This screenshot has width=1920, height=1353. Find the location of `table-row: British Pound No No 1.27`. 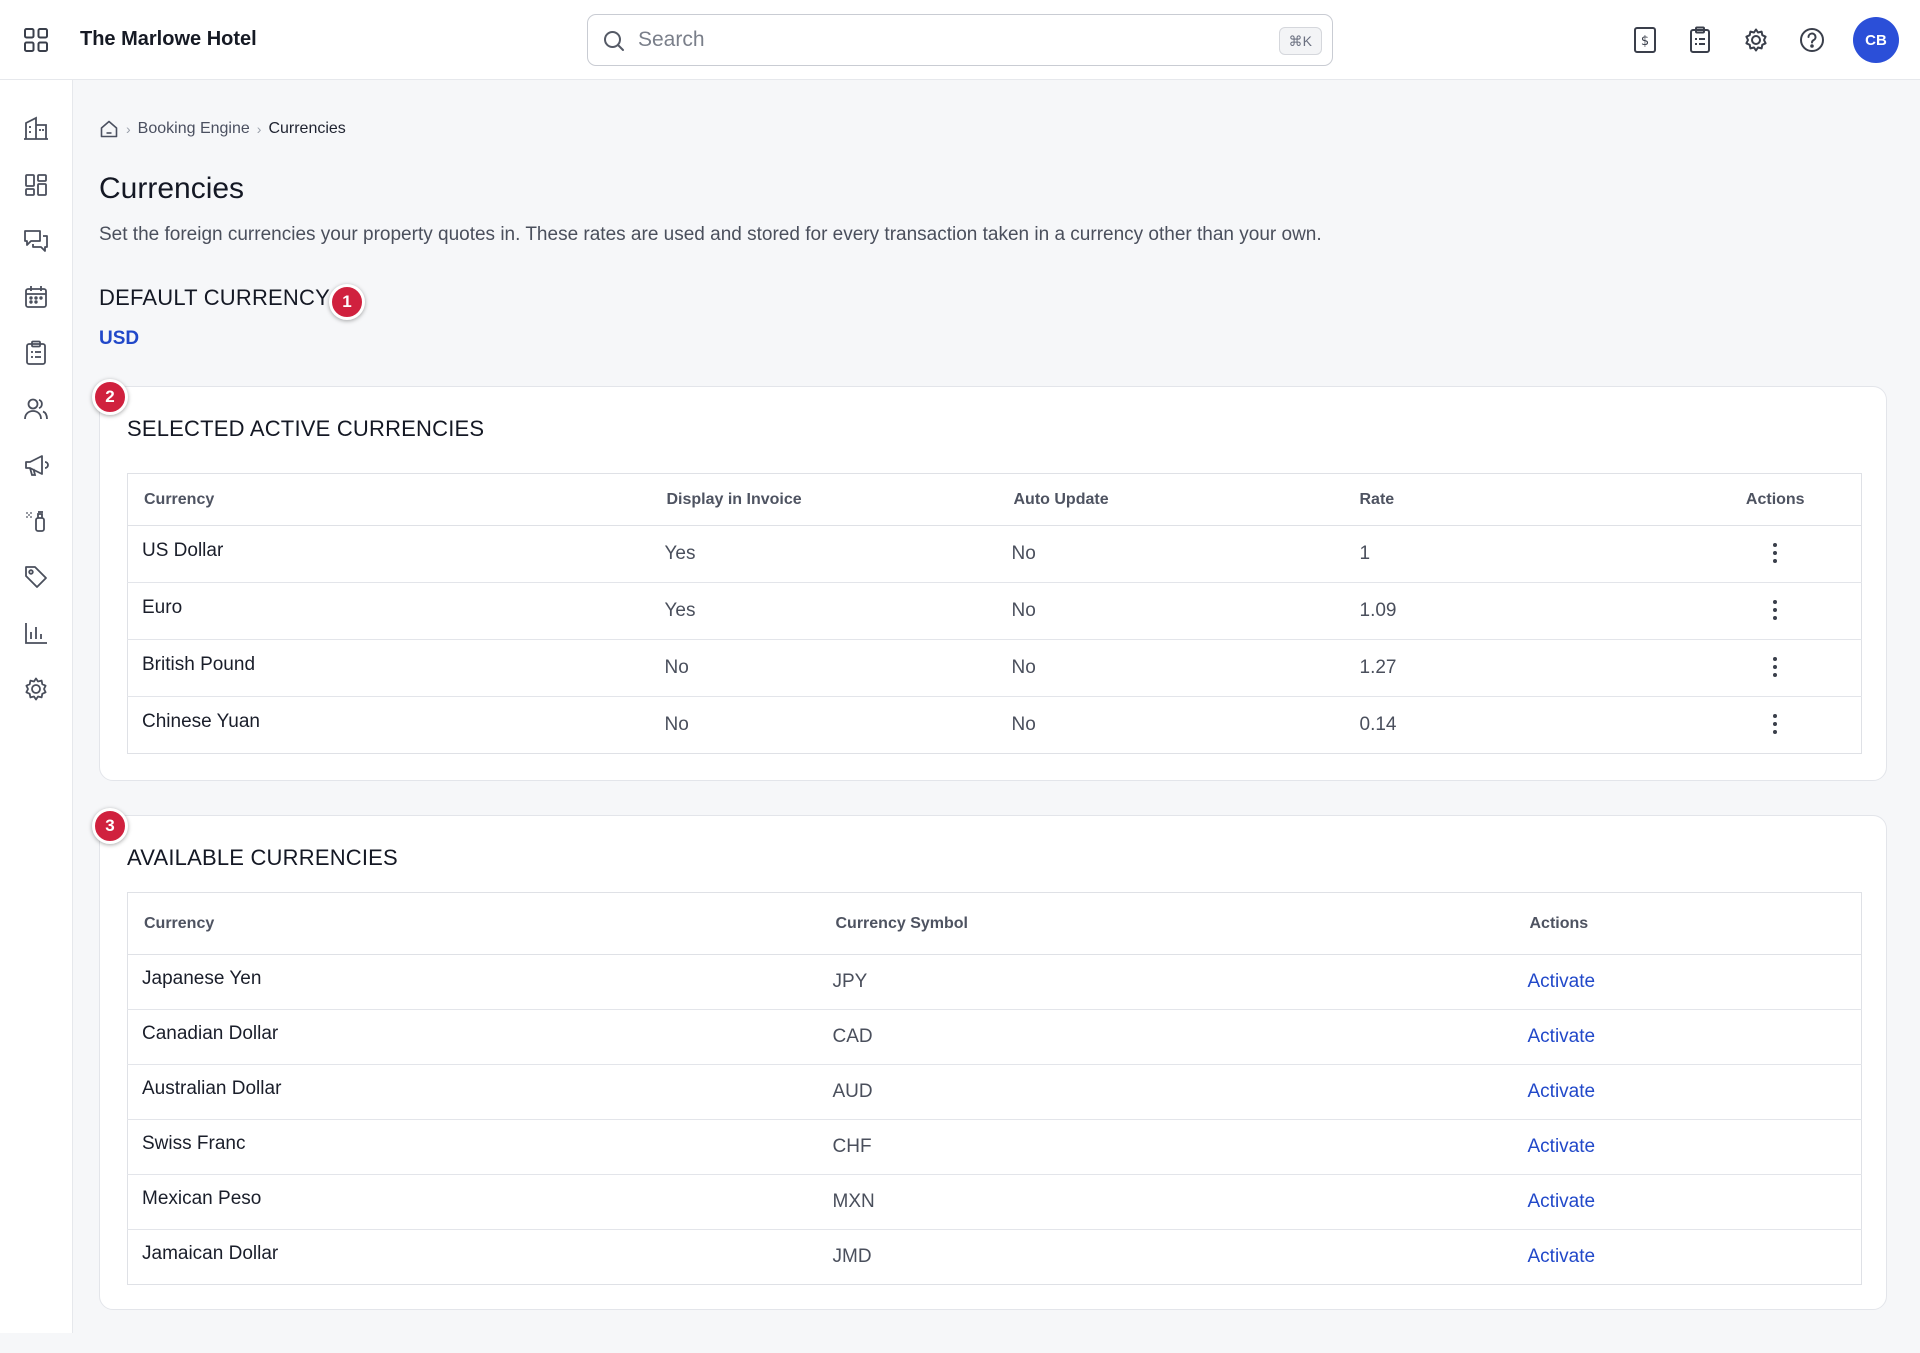

table-row: British Pound No No 1.27 is located at coordinates (994, 668).